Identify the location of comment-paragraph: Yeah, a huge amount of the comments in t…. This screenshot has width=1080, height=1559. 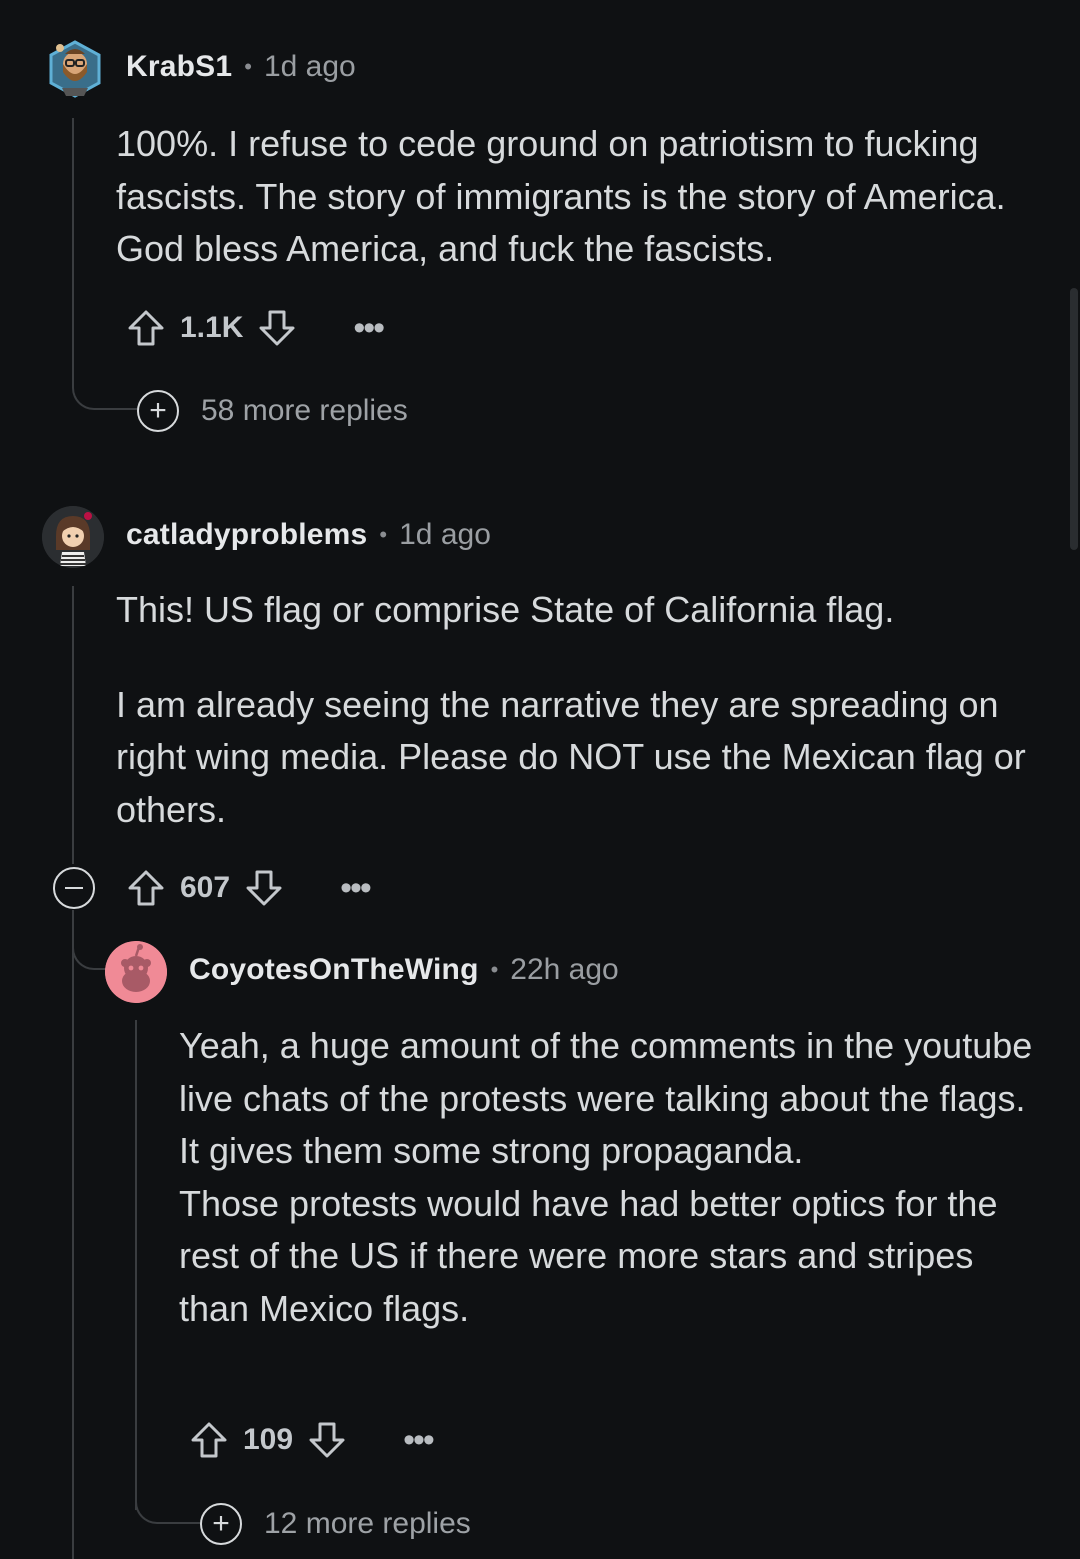
(606, 1098).